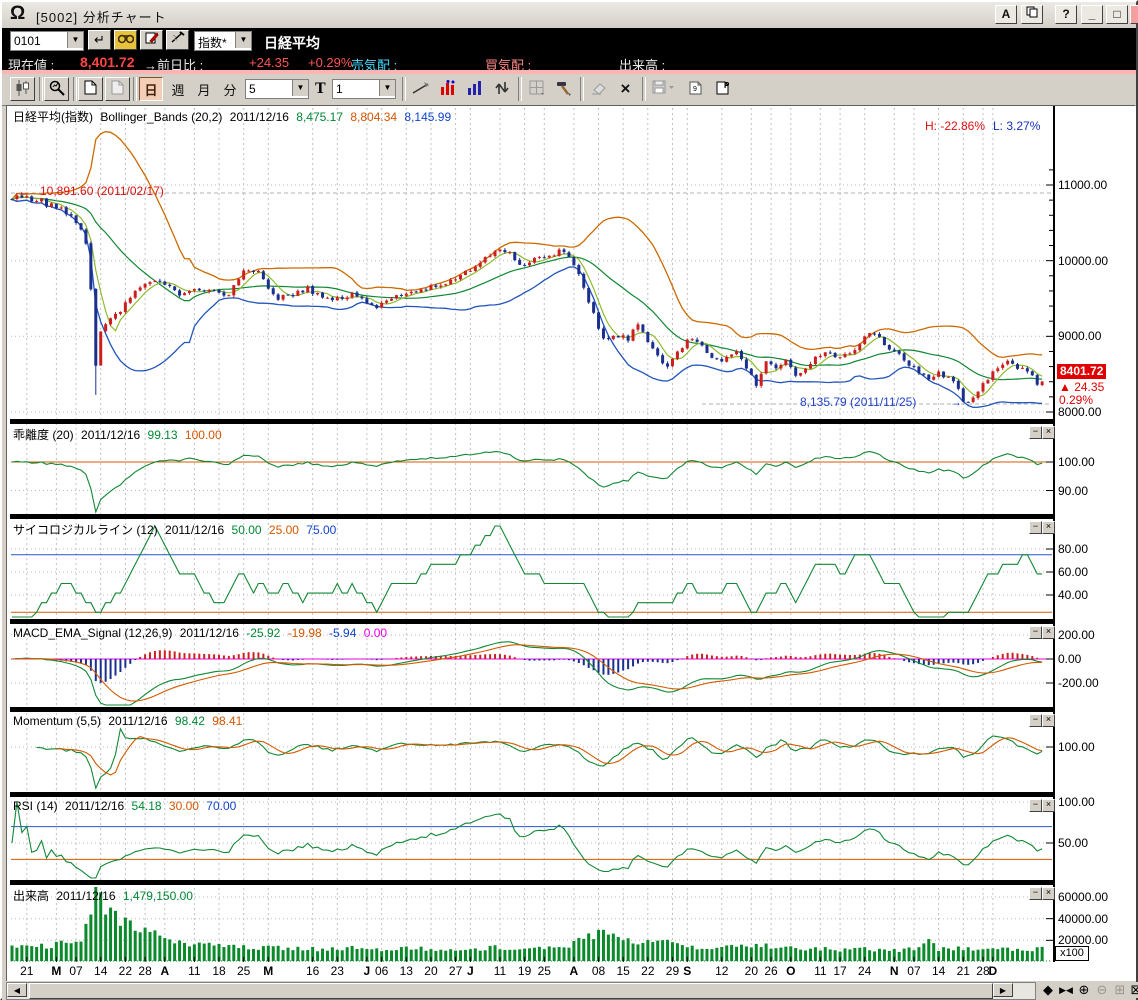 This screenshot has width=1138, height=1000. What do you see at coordinates (1117, 14) in the screenshot?
I see `maximize-button: □` at bounding box center [1117, 14].